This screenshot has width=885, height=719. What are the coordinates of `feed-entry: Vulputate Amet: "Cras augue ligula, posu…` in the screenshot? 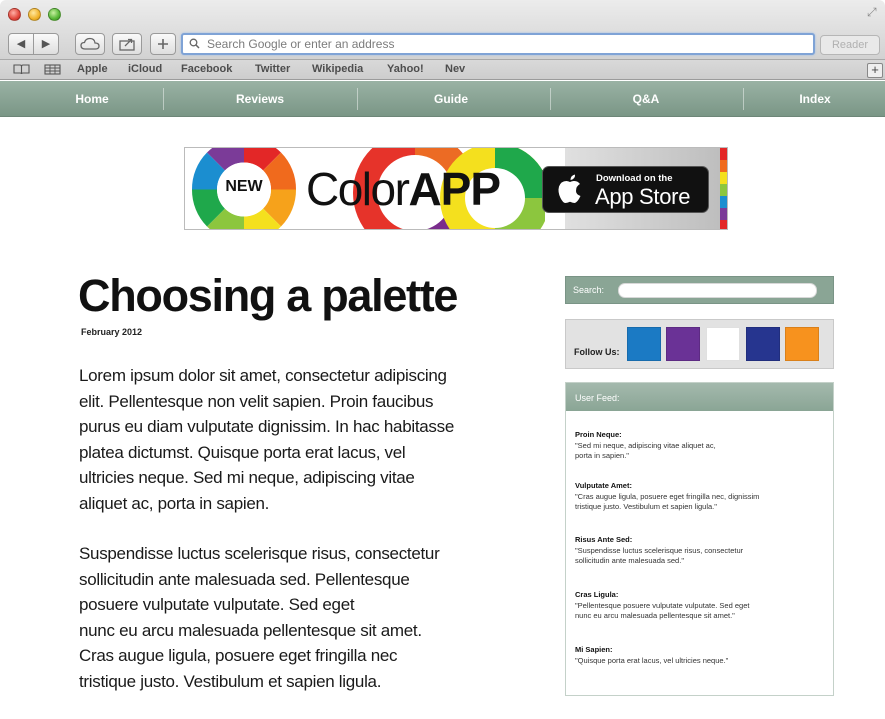 It's located at (701, 496).